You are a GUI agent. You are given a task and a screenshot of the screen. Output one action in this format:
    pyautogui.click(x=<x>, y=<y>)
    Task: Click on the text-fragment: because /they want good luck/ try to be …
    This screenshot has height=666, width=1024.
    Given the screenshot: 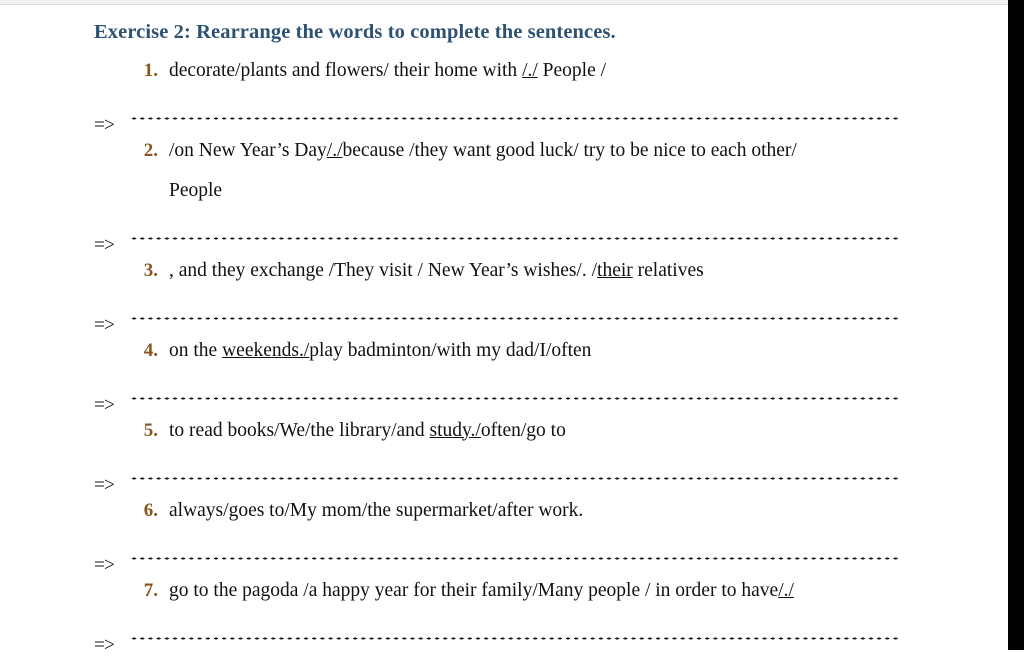 What is the action you would take?
    pyautogui.click(x=569, y=150)
    